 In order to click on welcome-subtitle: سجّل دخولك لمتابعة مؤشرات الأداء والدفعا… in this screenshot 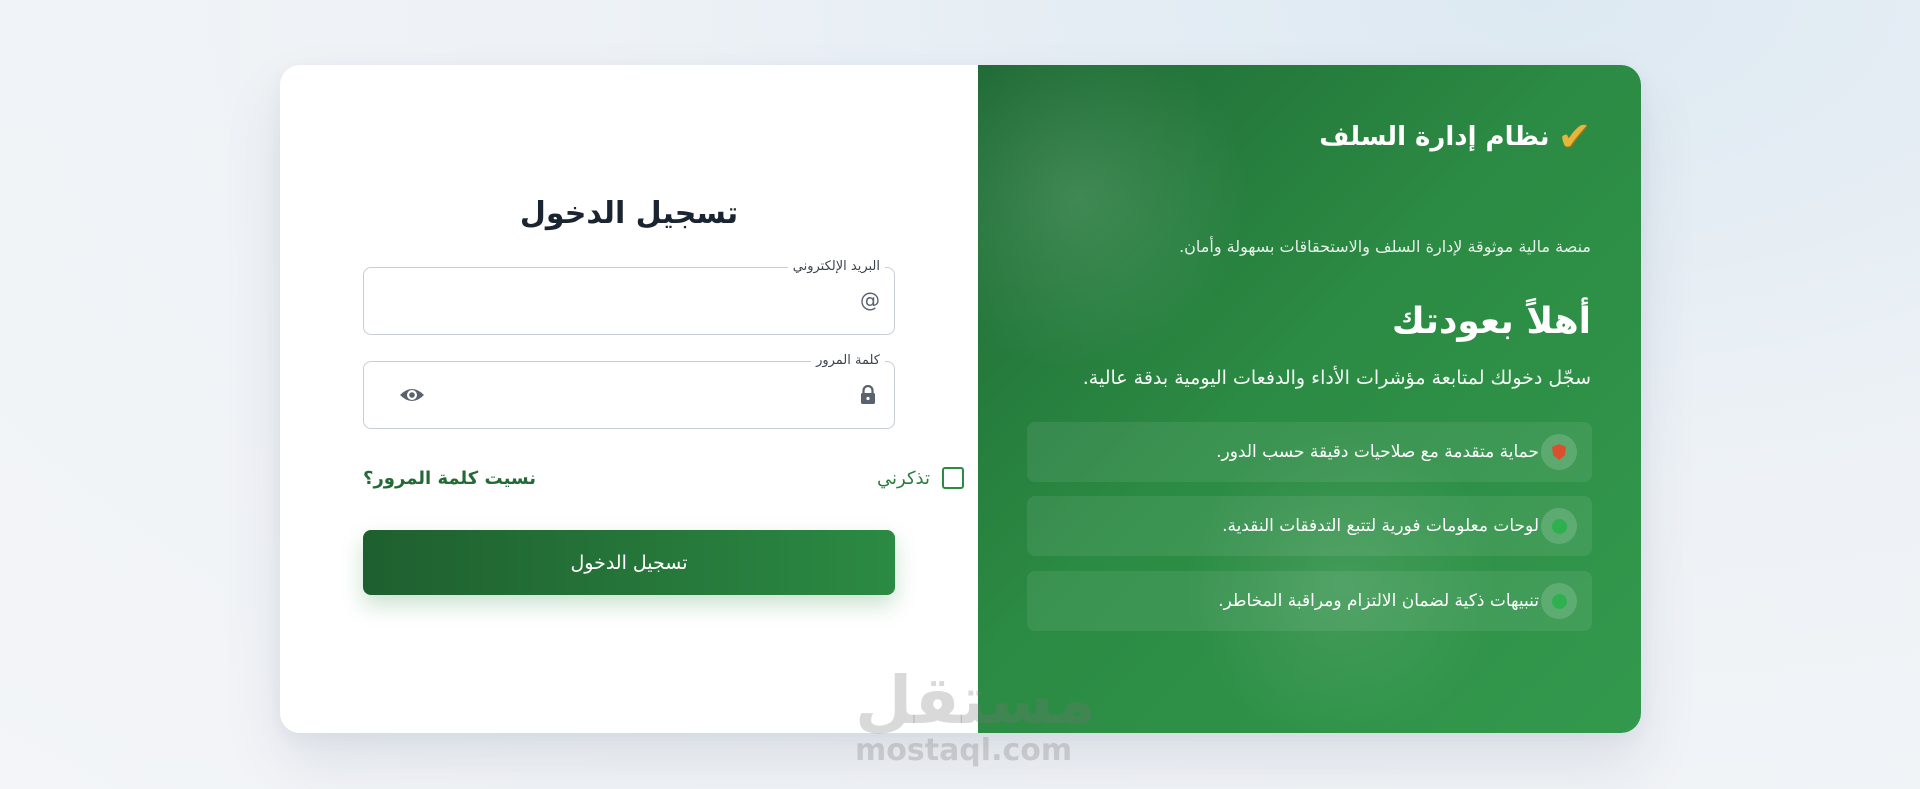, I will do `click(1336, 378)`.